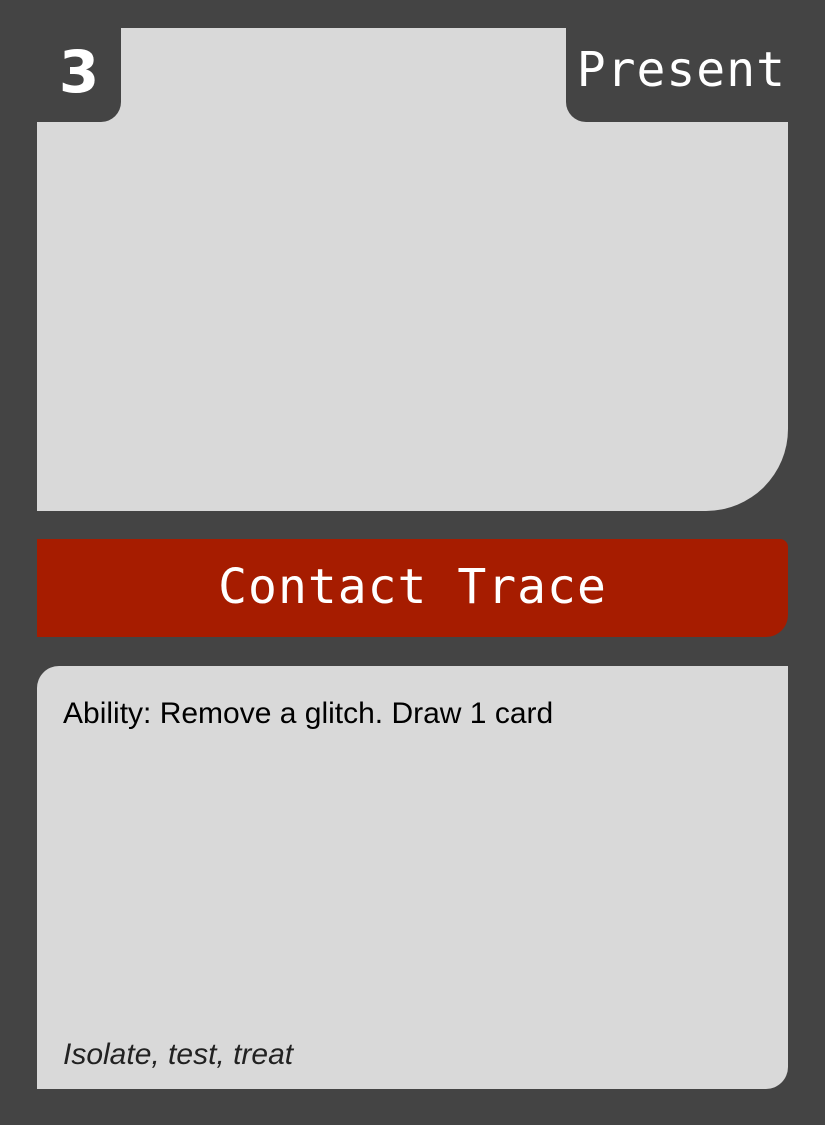 The height and width of the screenshot is (1125, 825). I want to click on card-title: Contact Trace, so click(412, 587).